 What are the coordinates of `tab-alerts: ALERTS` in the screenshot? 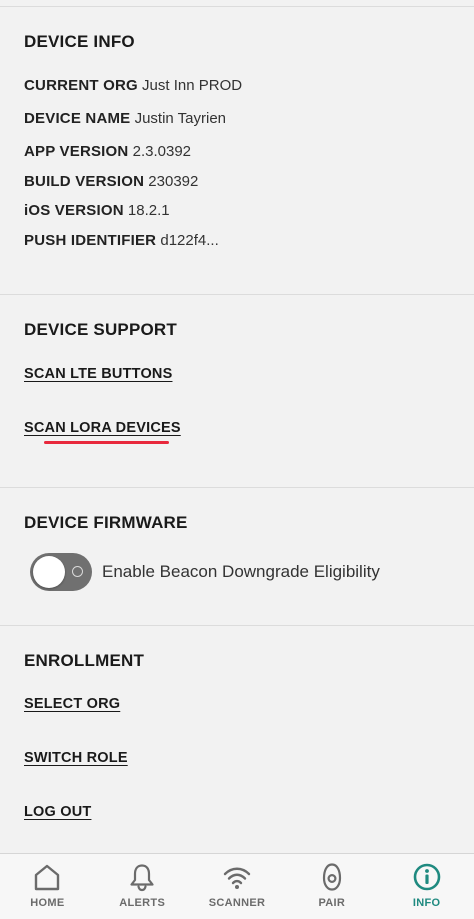 It's located at (142, 886).